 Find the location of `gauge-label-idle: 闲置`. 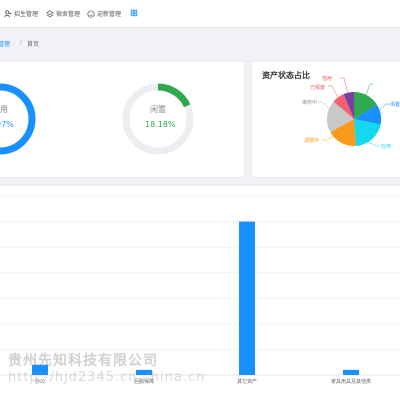

gauge-label-idle: 闲置 is located at coordinates (158, 109).